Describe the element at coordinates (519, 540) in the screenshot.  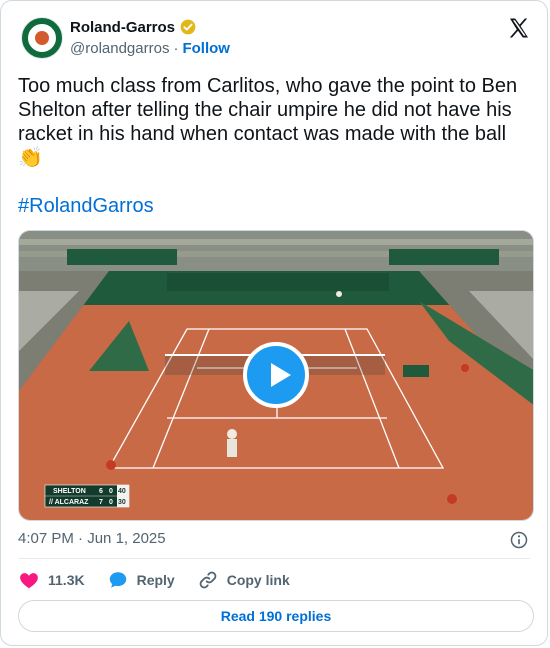
I see `info-icon` at that location.